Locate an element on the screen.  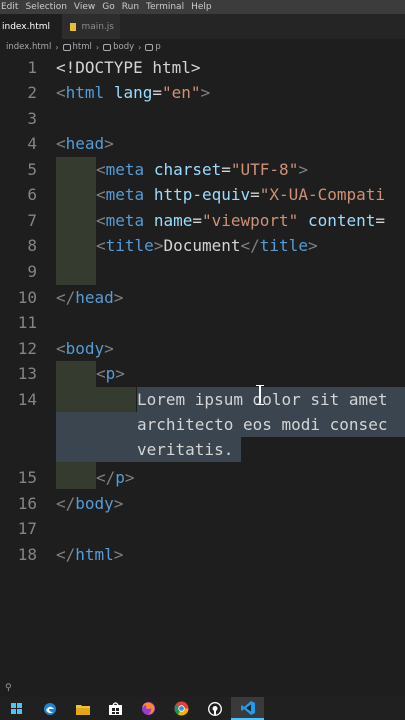
line-number: 13 is located at coordinates (27, 373).